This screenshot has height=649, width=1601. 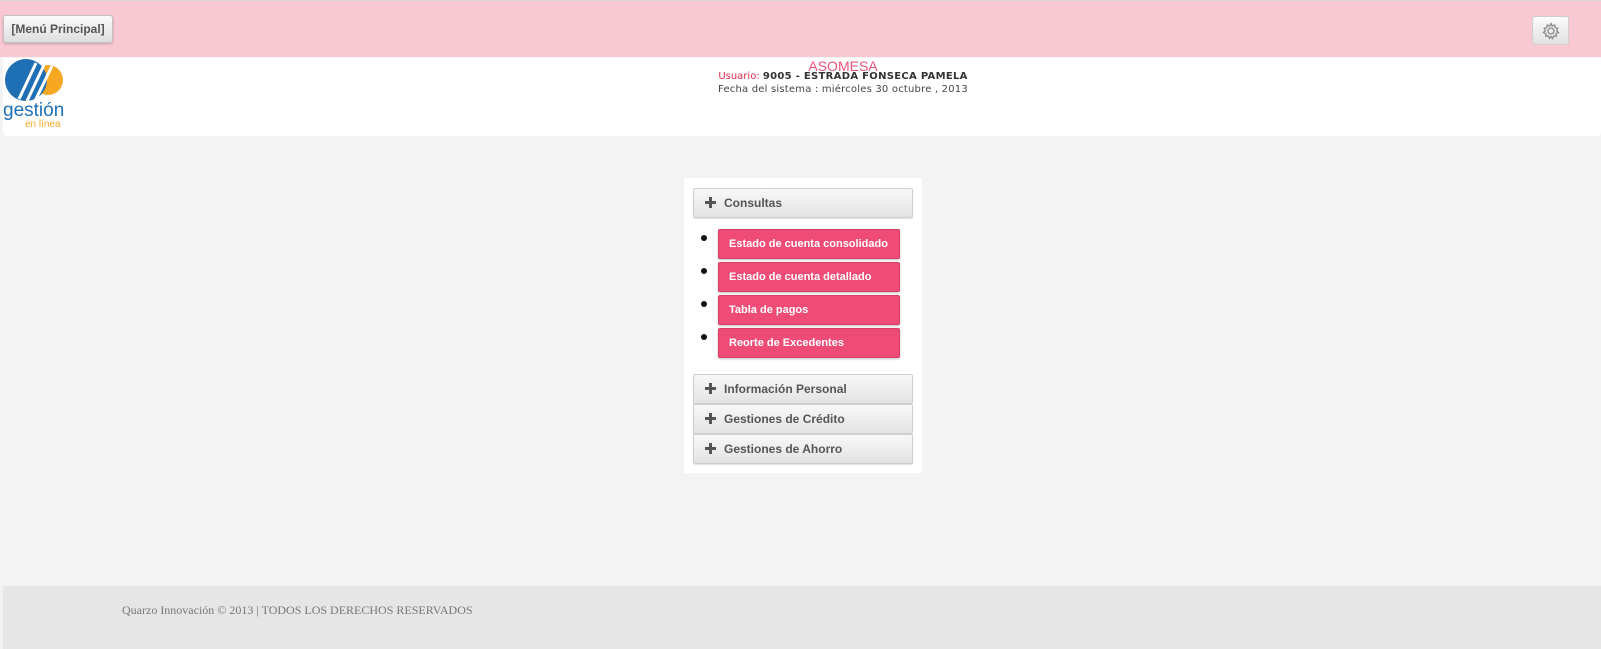 What do you see at coordinates (785, 389) in the screenshot?
I see `section-label: Información Personal` at bounding box center [785, 389].